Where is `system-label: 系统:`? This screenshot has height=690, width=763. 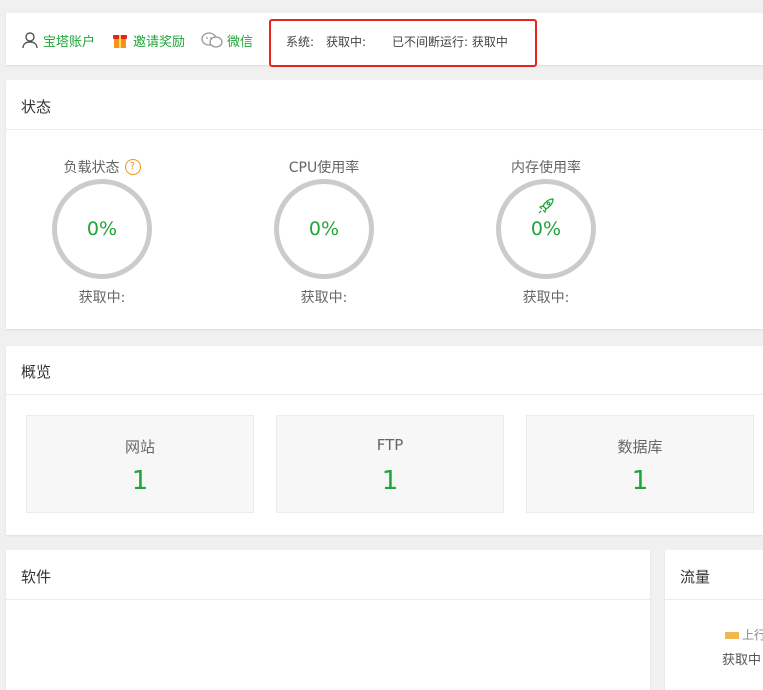 system-label: 系统: is located at coordinates (300, 42).